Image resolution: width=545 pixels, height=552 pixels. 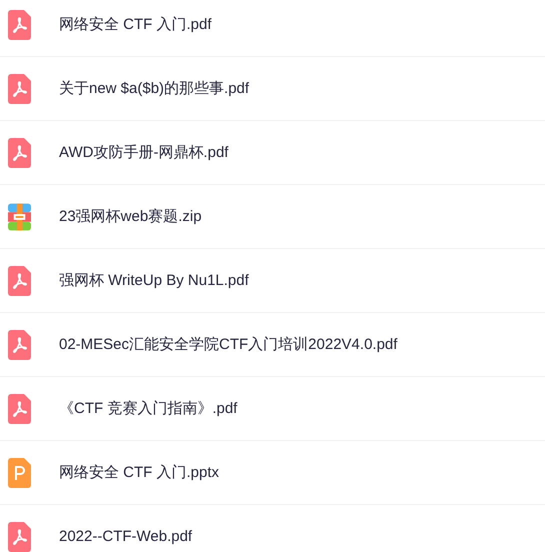 I want to click on file-name: 2022--CTF-Web.pdf, so click(x=125, y=536).